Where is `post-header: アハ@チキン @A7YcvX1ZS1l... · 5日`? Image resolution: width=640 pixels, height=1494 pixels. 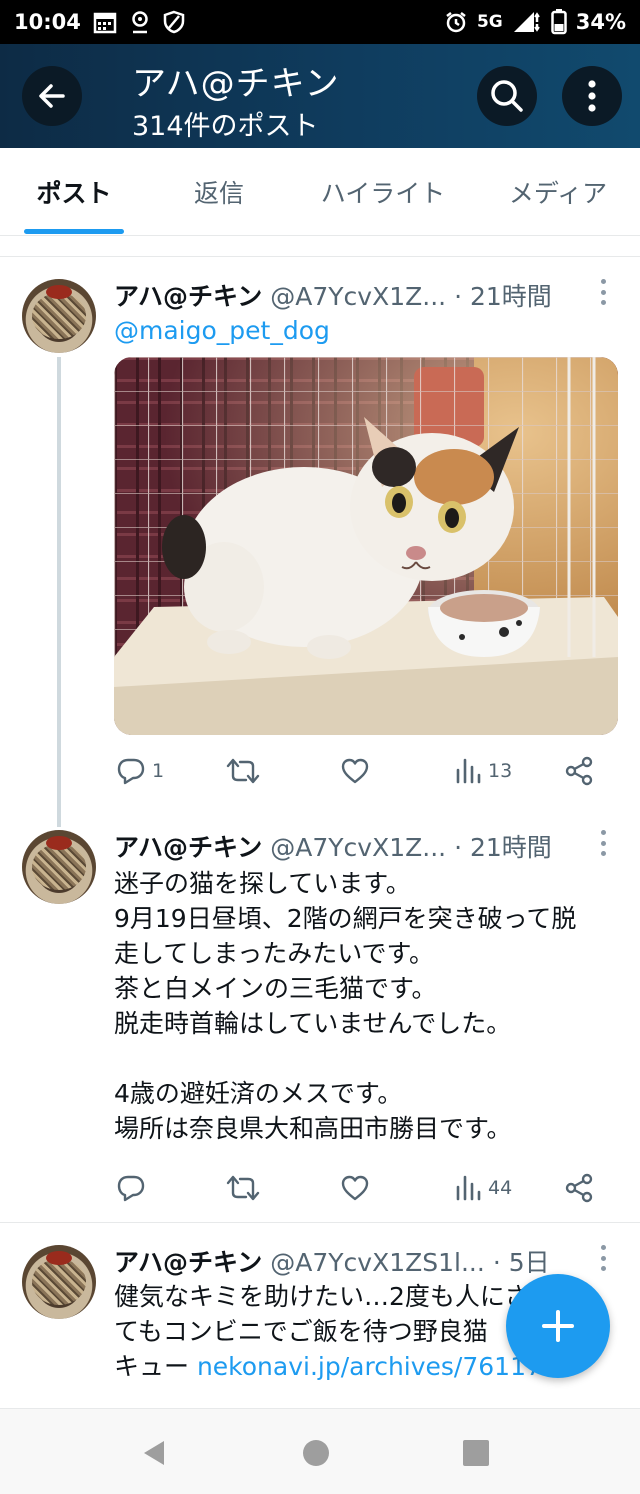
post-header: アハ@チキン @A7YcvX1ZS1l... · 5日 is located at coordinates (332, 1261).